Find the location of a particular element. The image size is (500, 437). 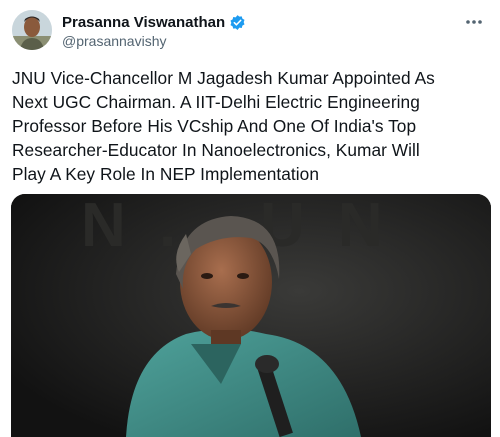

author-handle: @prasannavishy is located at coordinates (154, 41).